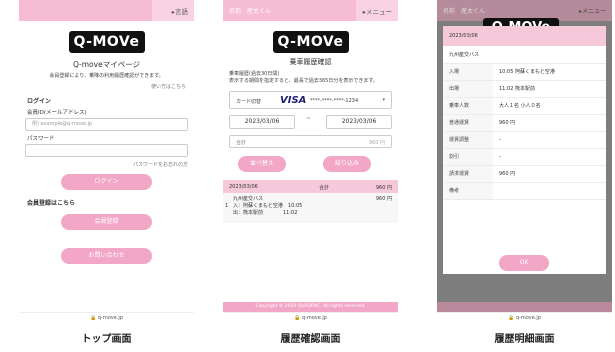 The width and height of the screenshot is (615, 352). Describe the element at coordinates (549, 191) in the screenshot. I see `row-value` at that location.